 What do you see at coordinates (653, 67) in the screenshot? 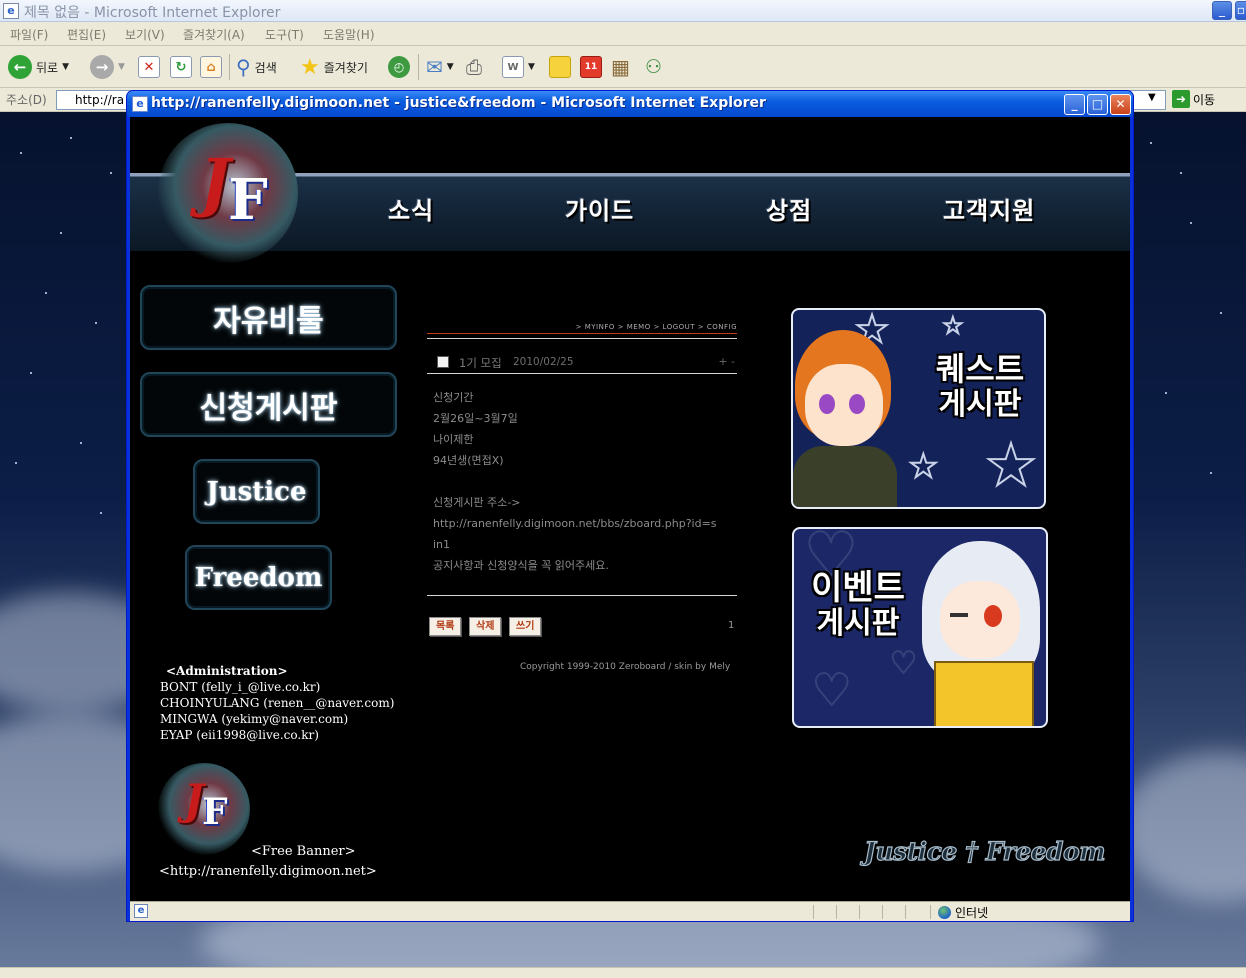
I see `messenger-button: ⚇` at bounding box center [653, 67].